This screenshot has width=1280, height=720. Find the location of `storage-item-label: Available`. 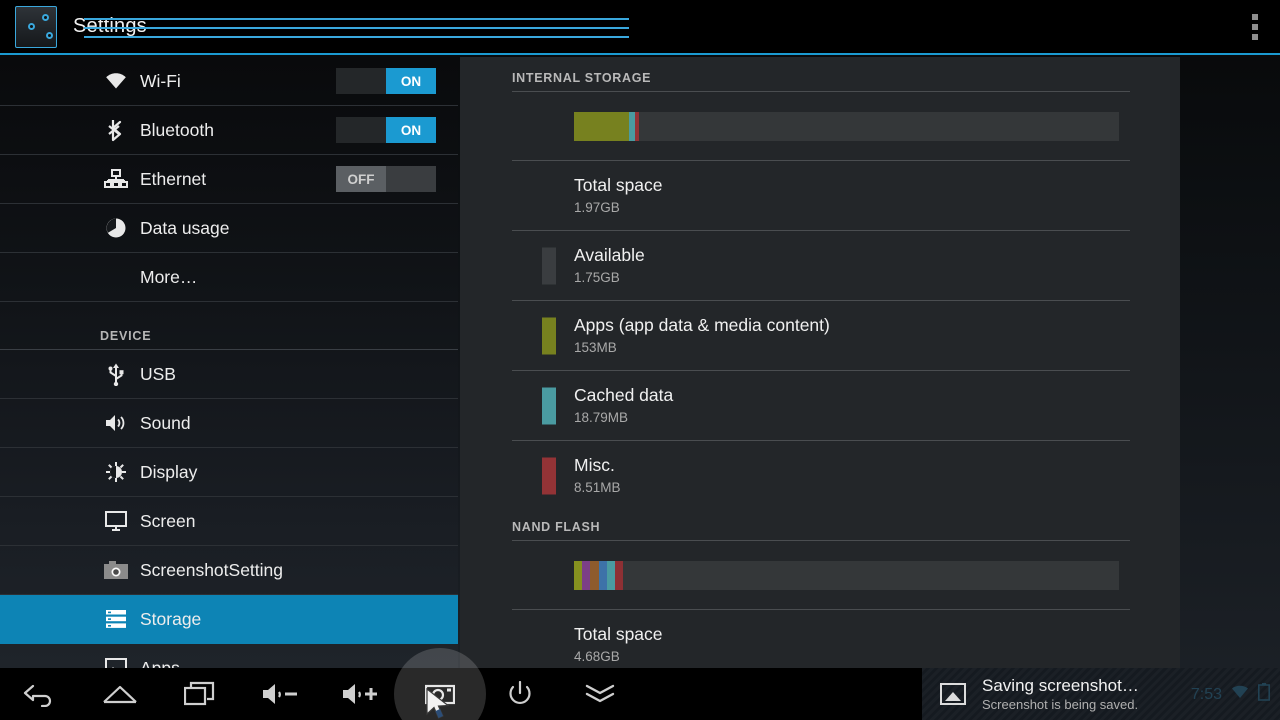

storage-item-label: Available is located at coordinates (609, 255).